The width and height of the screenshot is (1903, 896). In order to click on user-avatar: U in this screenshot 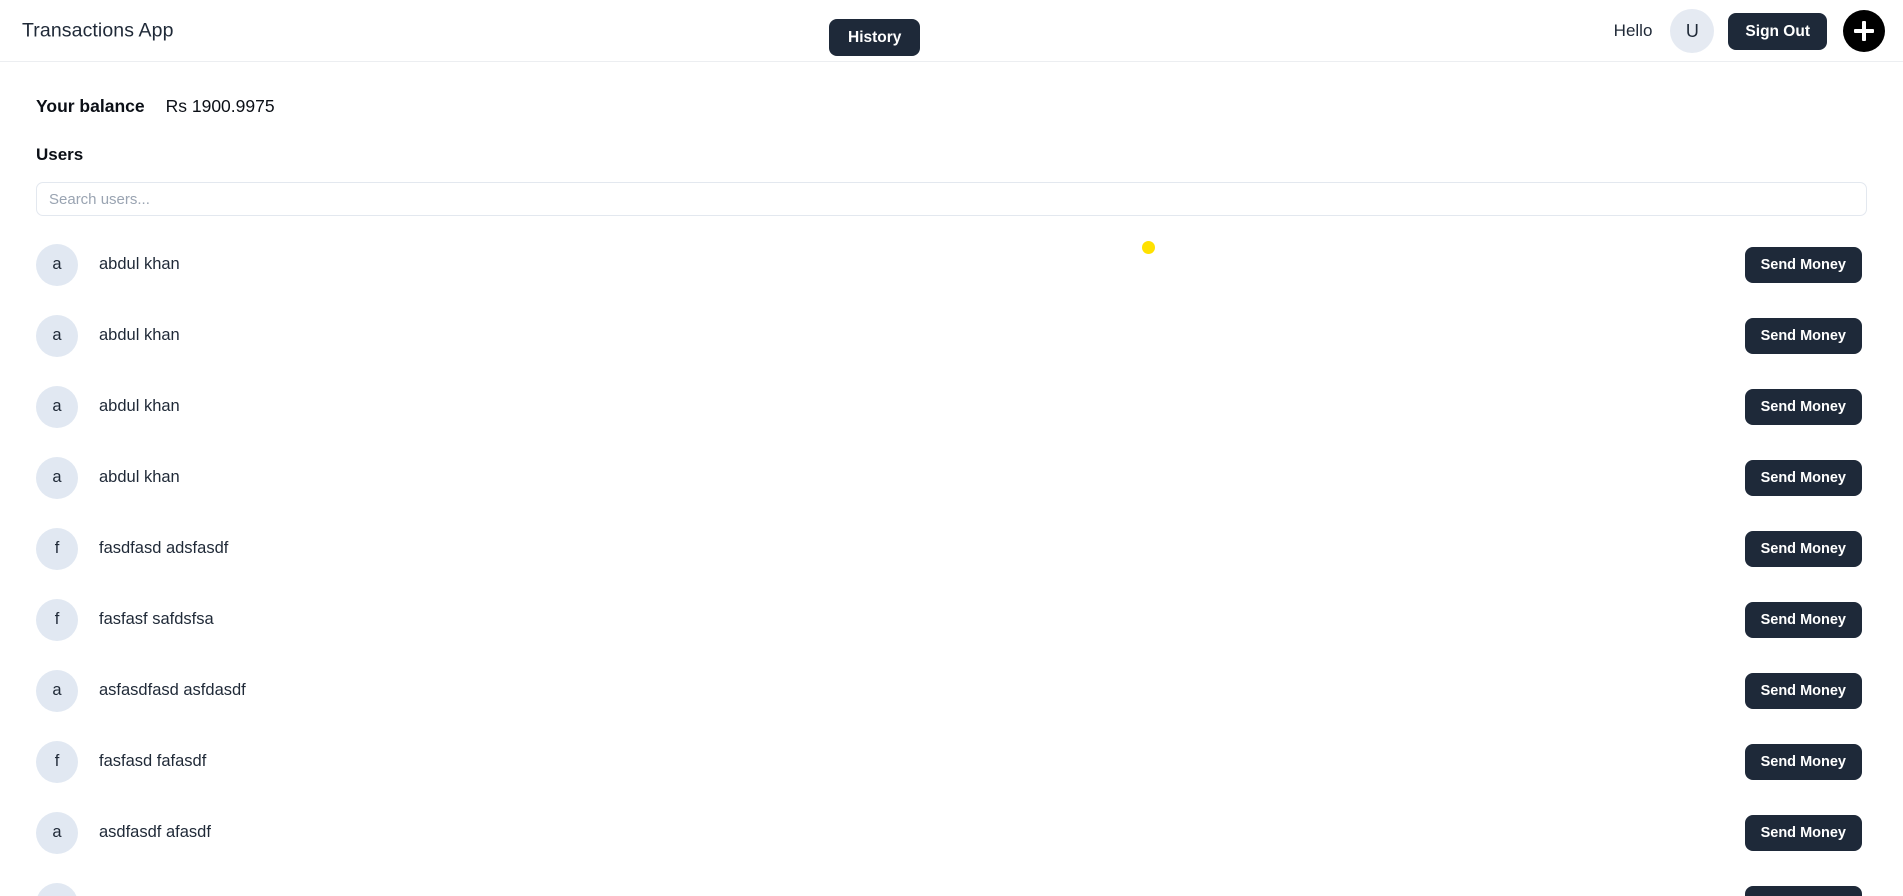, I will do `click(1692, 31)`.